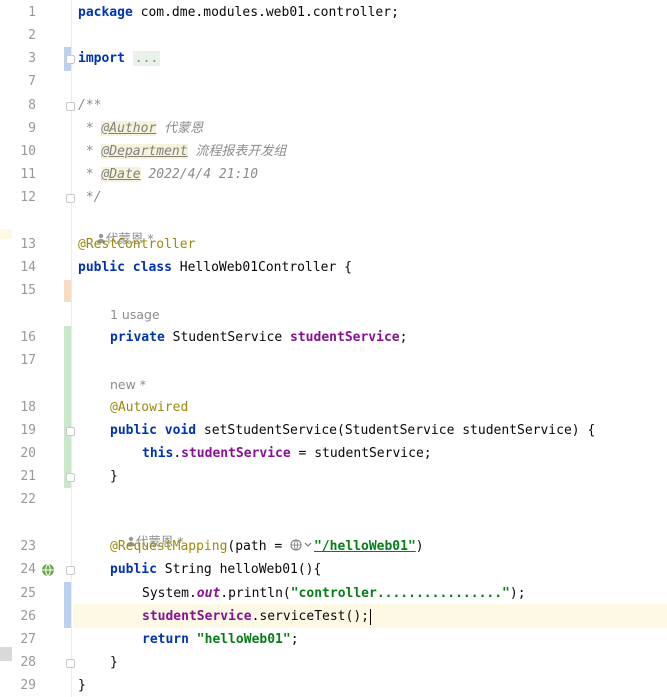 The width and height of the screenshot is (667, 697). I want to click on code-line: @RequestMapping(path = "/helloWeb01"), so click(388, 547).